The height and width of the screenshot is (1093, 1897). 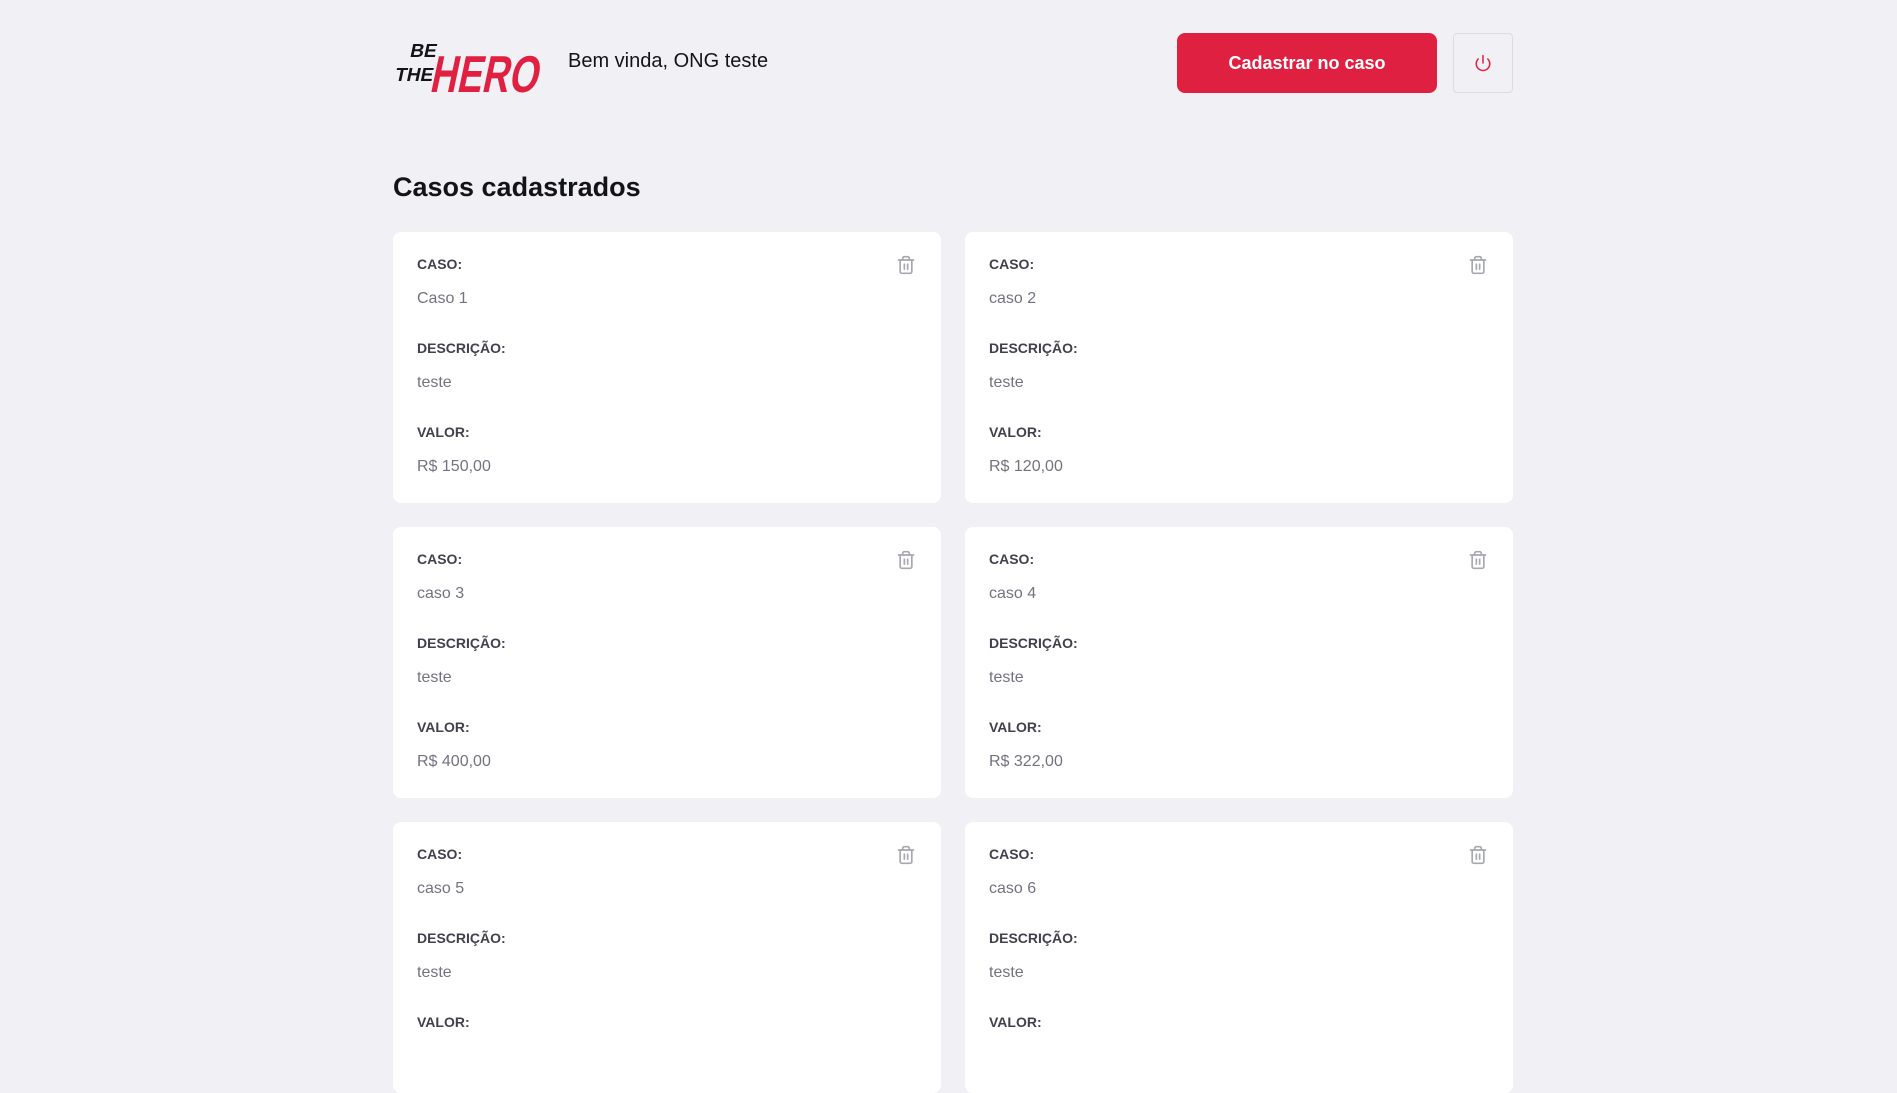 I want to click on case-value-amount: R$ 400,00, so click(x=454, y=761).